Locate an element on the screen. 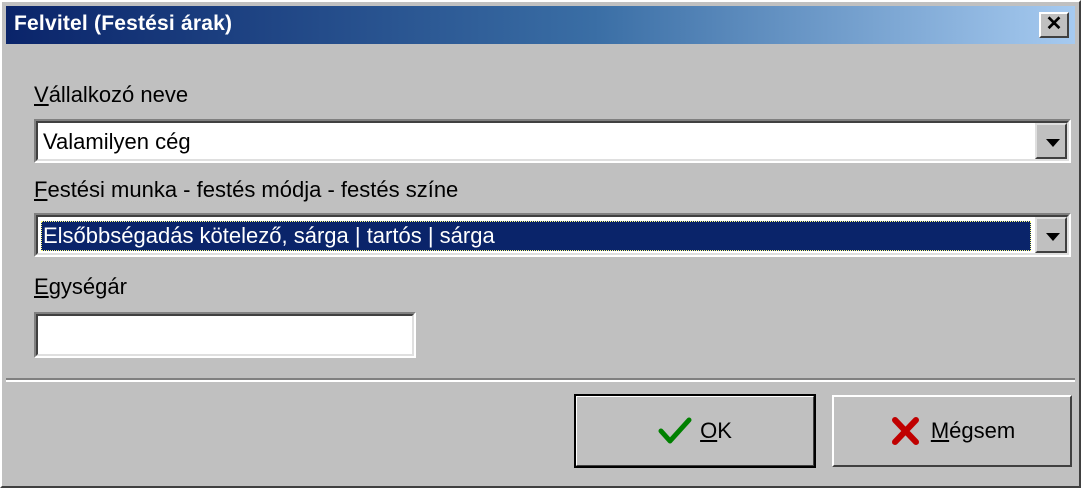  contractor-label: Vállalkozó neve is located at coordinates (111, 95).